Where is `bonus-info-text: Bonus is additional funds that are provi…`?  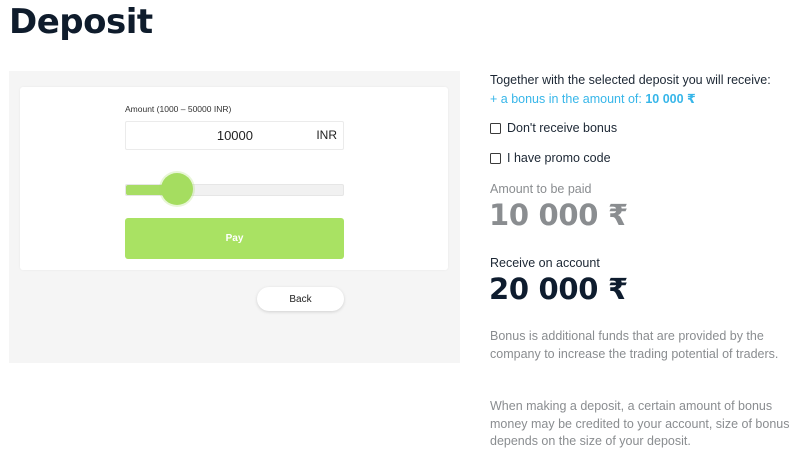
bonus-info-text: Bonus is additional funds that are provi… is located at coordinates (634, 345).